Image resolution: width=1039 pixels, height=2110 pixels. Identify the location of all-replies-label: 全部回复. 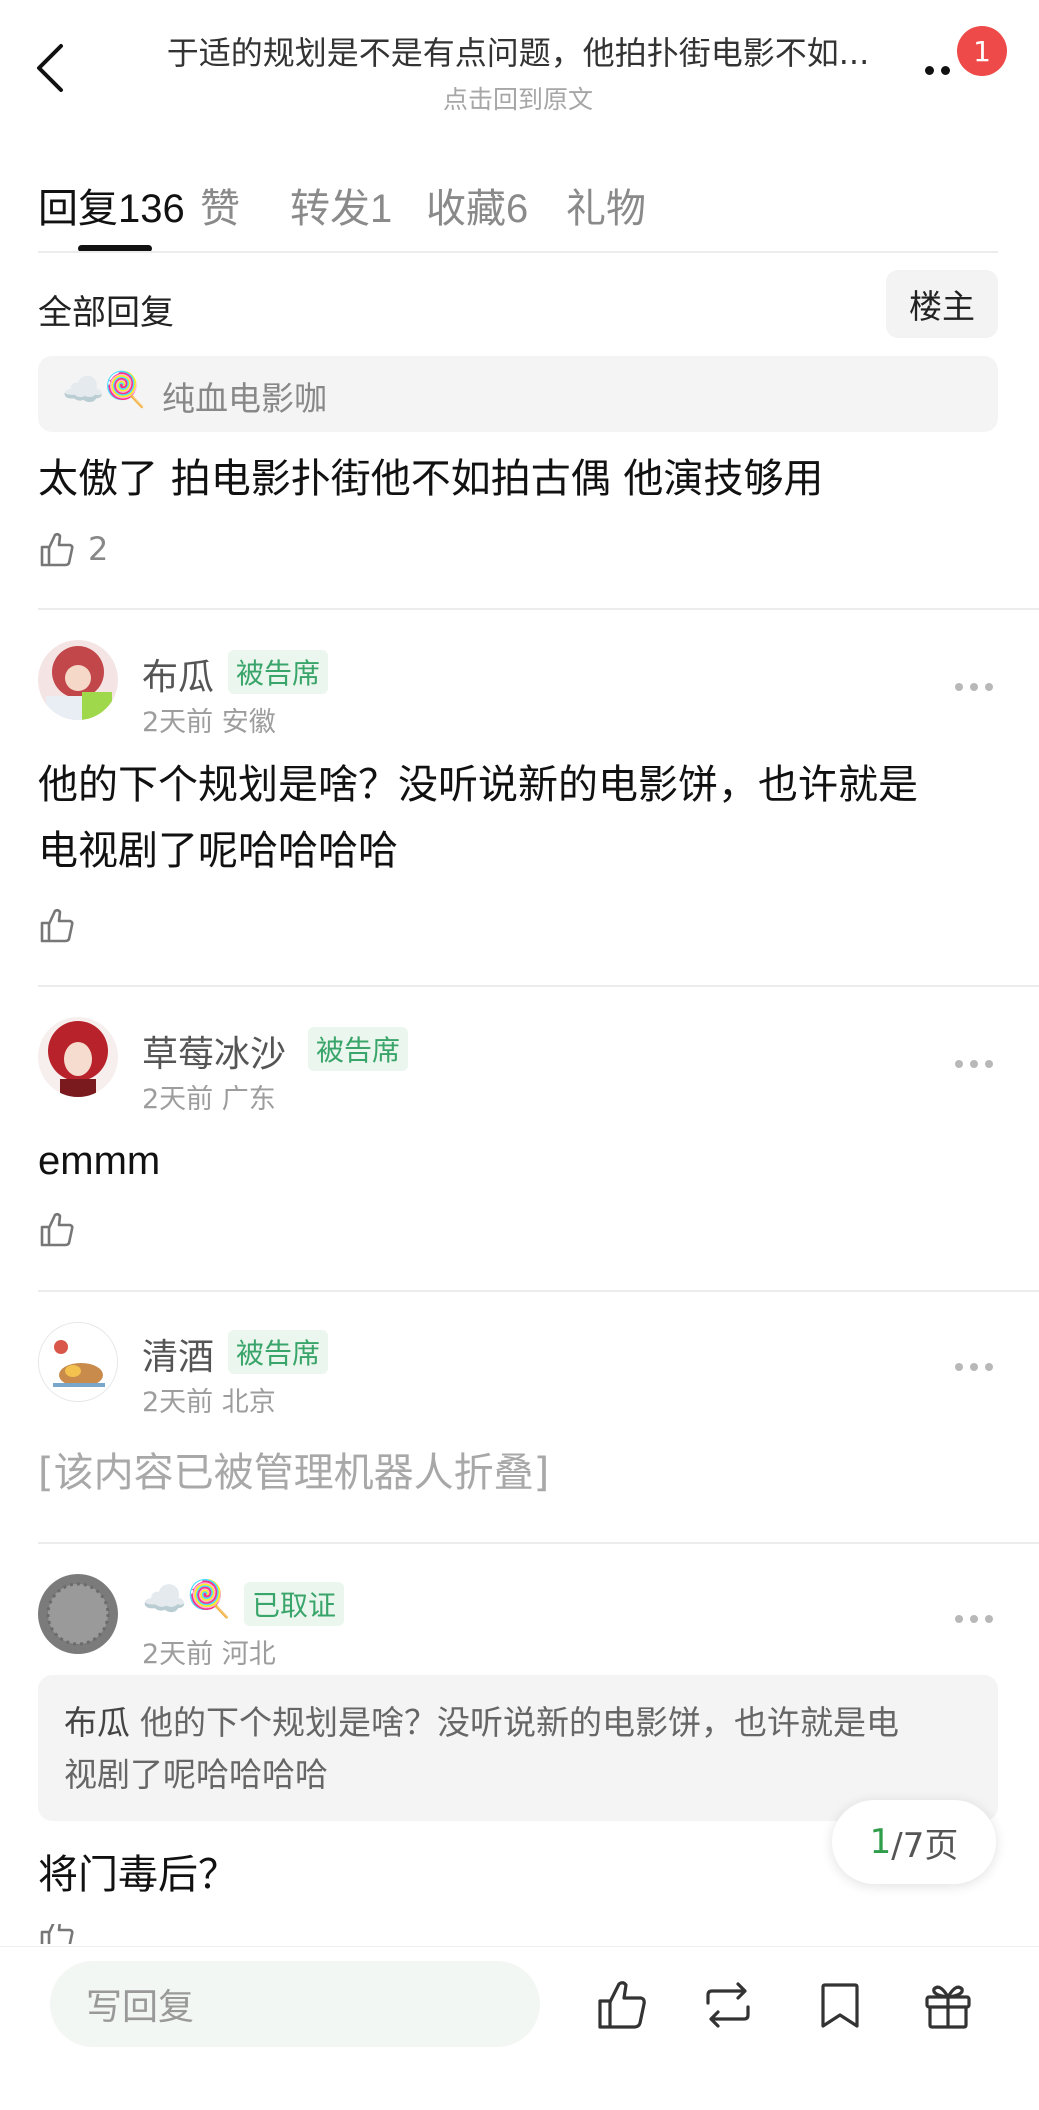
(106, 313).